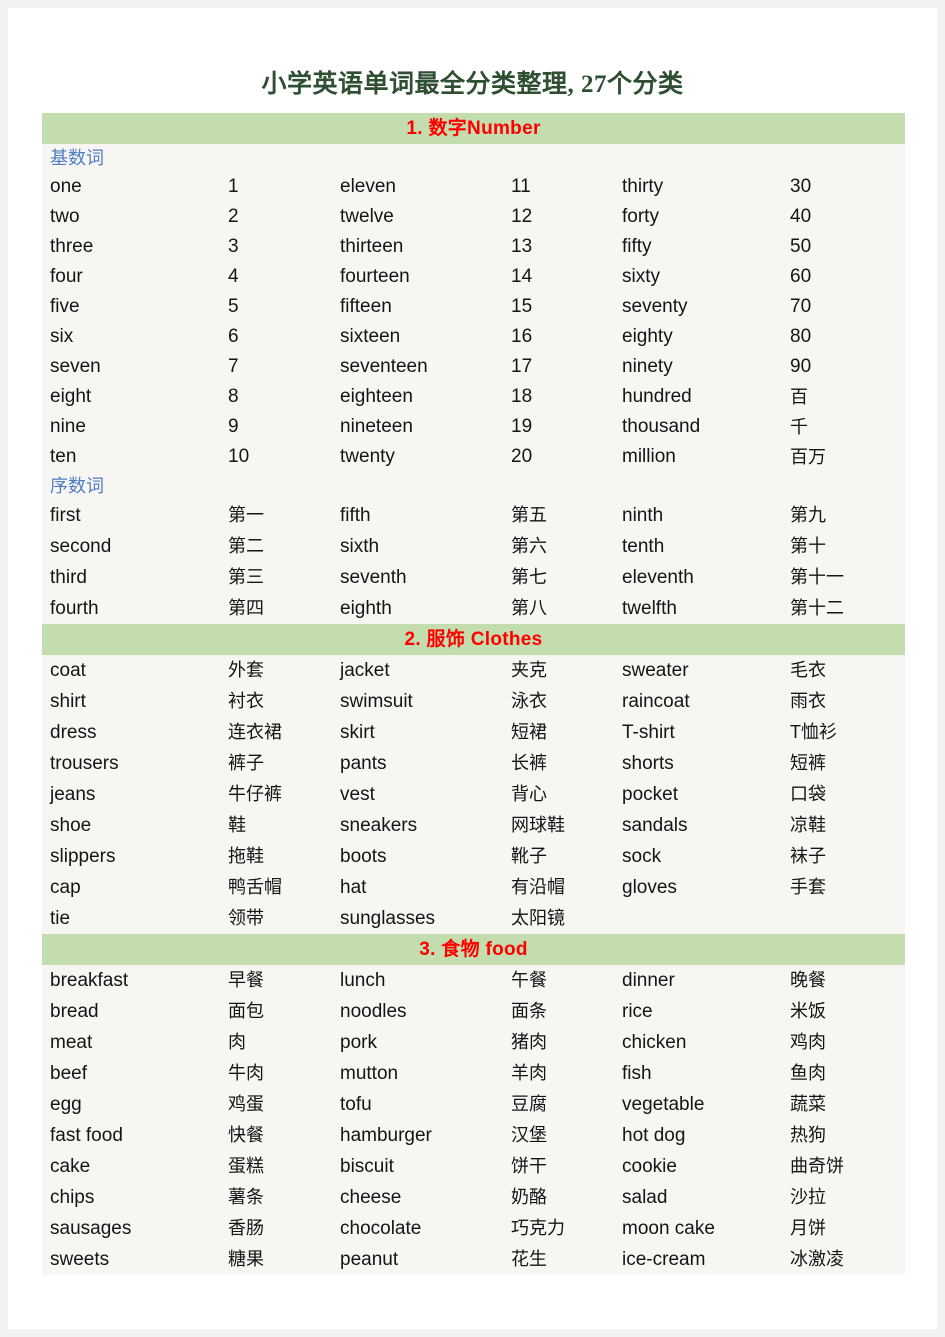 The width and height of the screenshot is (945, 1337). I want to click on cell-translation: 奶酪, so click(558, 1197).